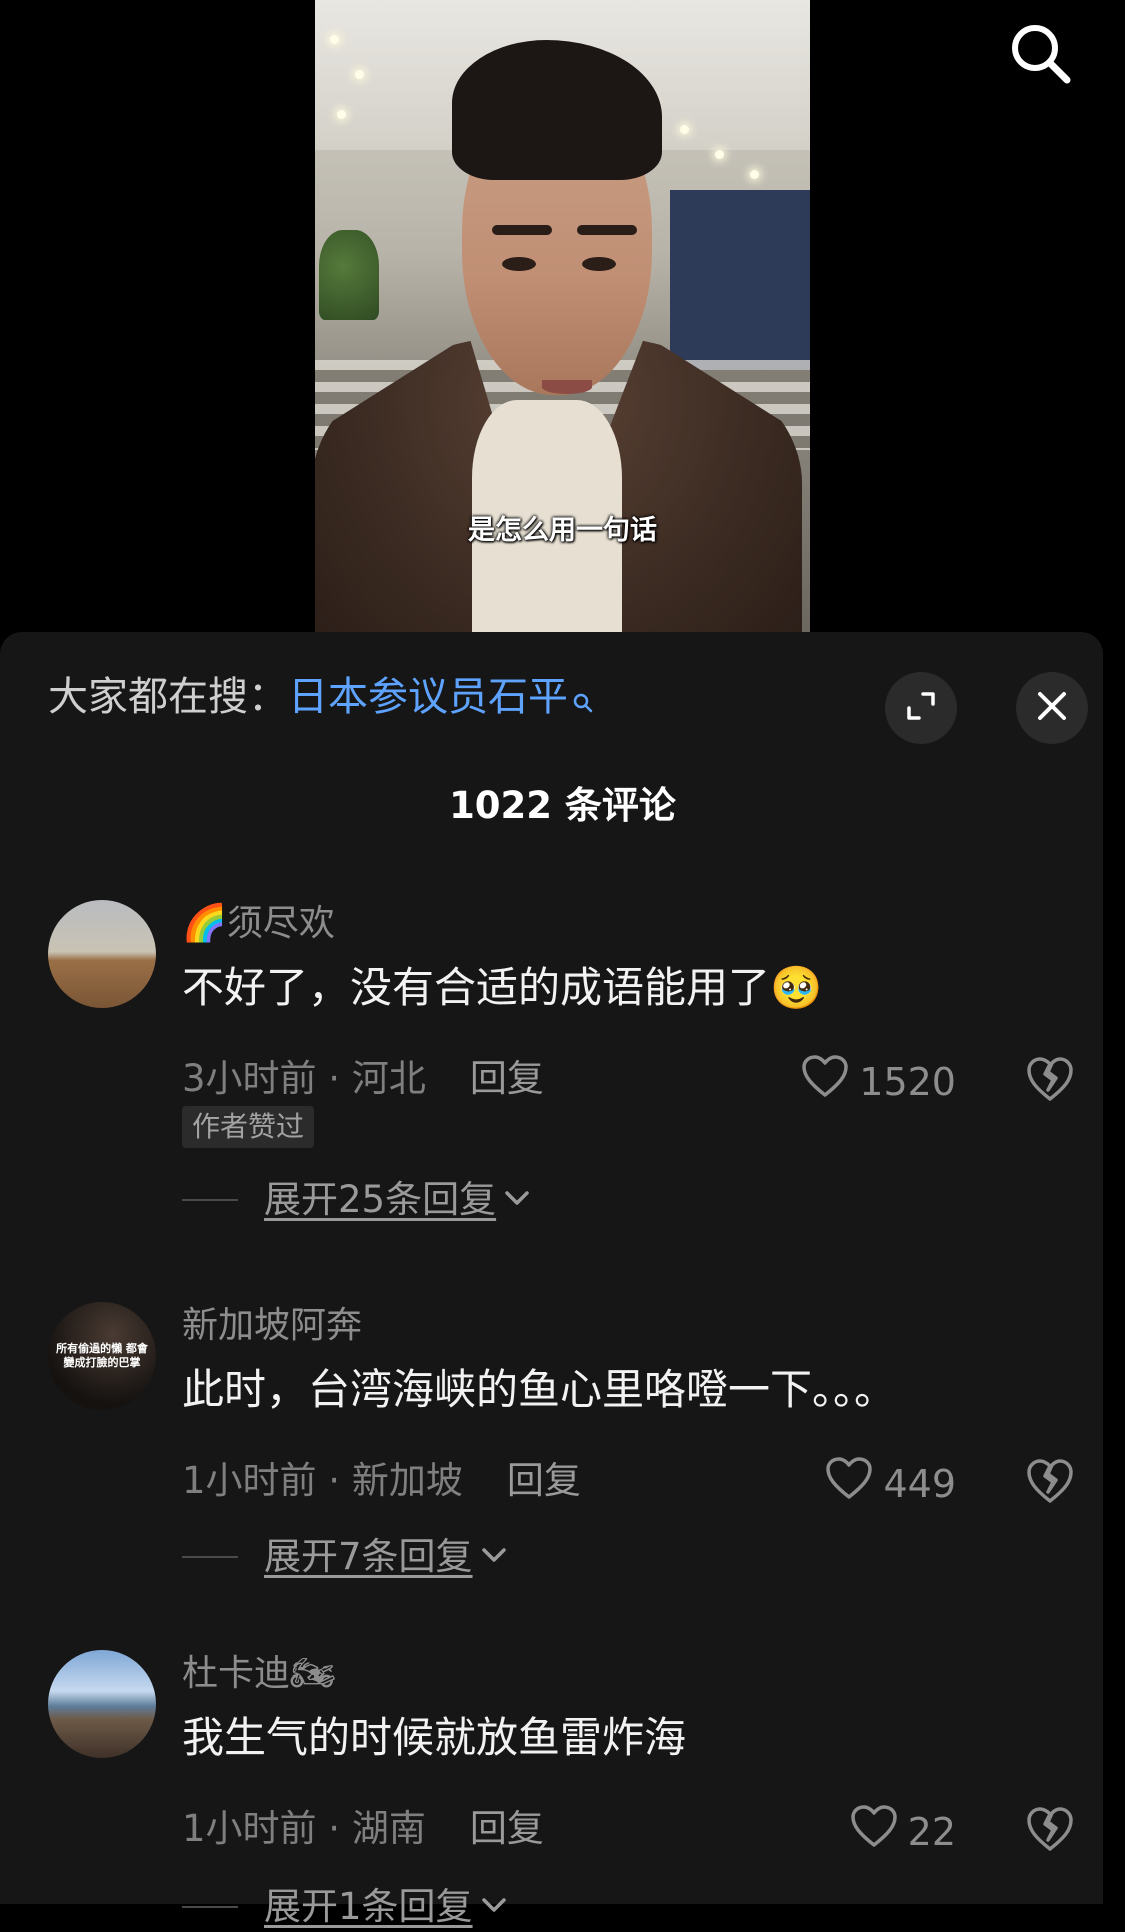  What do you see at coordinates (931, 1832) in the screenshot?
I see `like-count: 22` at bounding box center [931, 1832].